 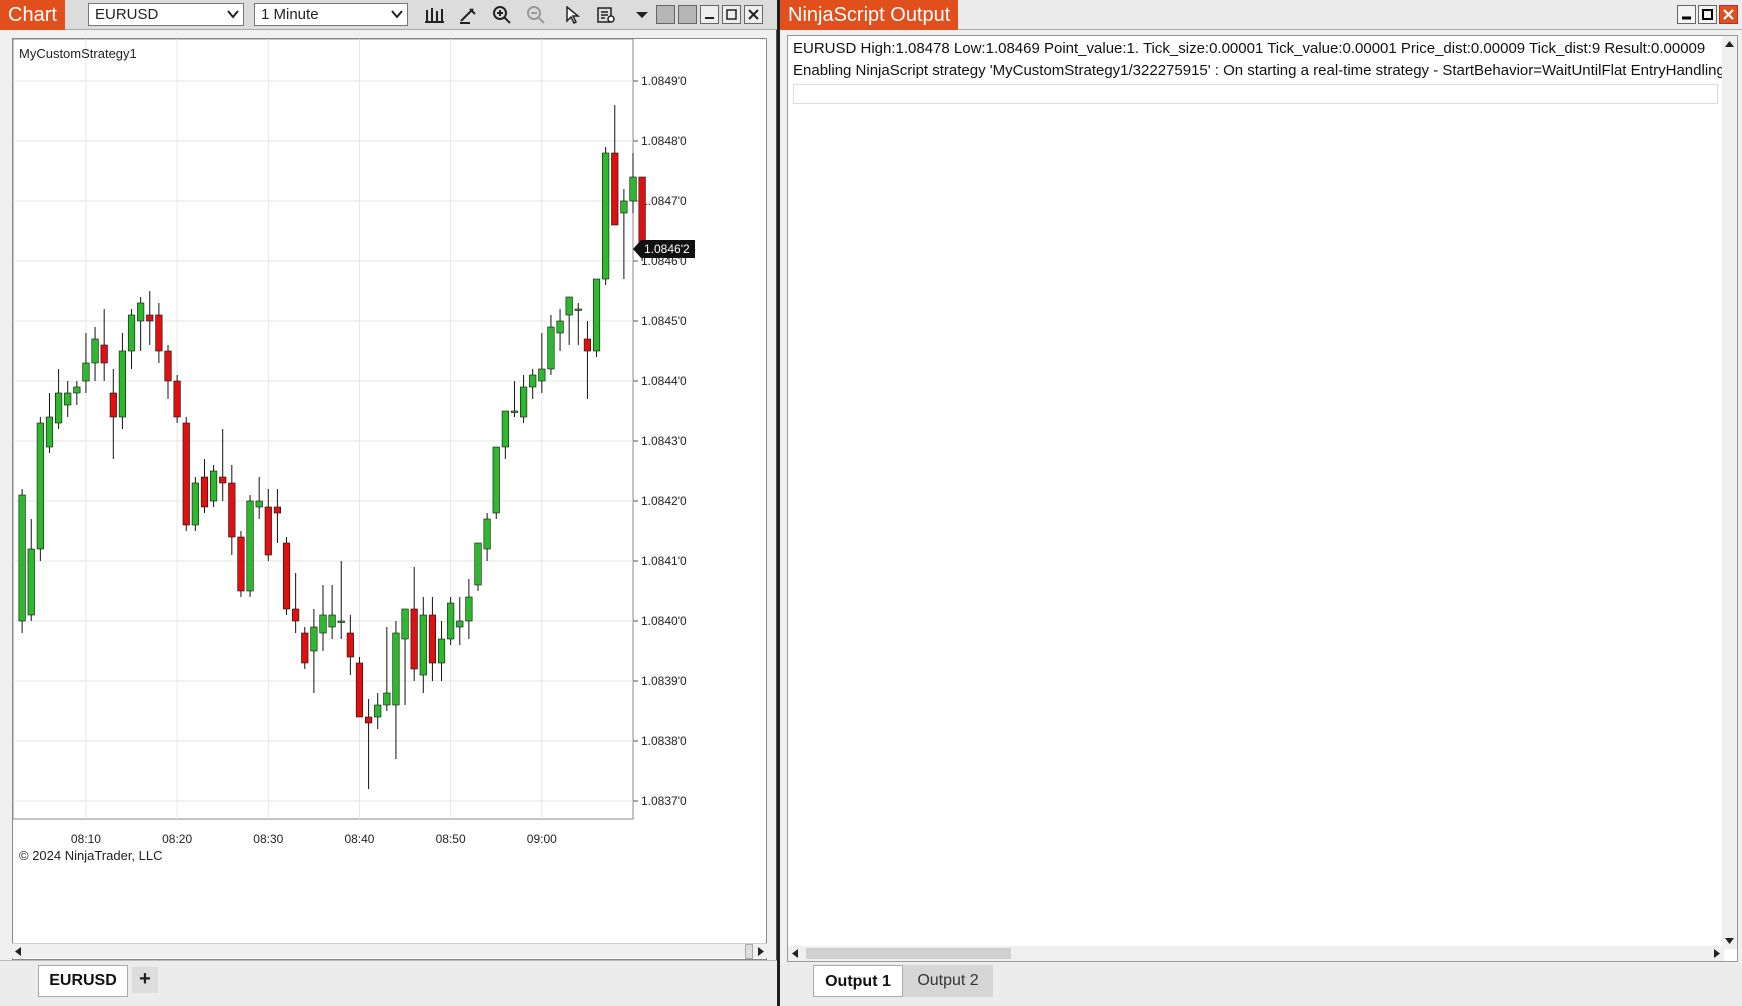 What do you see at coordinates (388, 983) in the screenshot?
I see `chart-tab-bar: EURUSD +` at bounding box center [388, 983].